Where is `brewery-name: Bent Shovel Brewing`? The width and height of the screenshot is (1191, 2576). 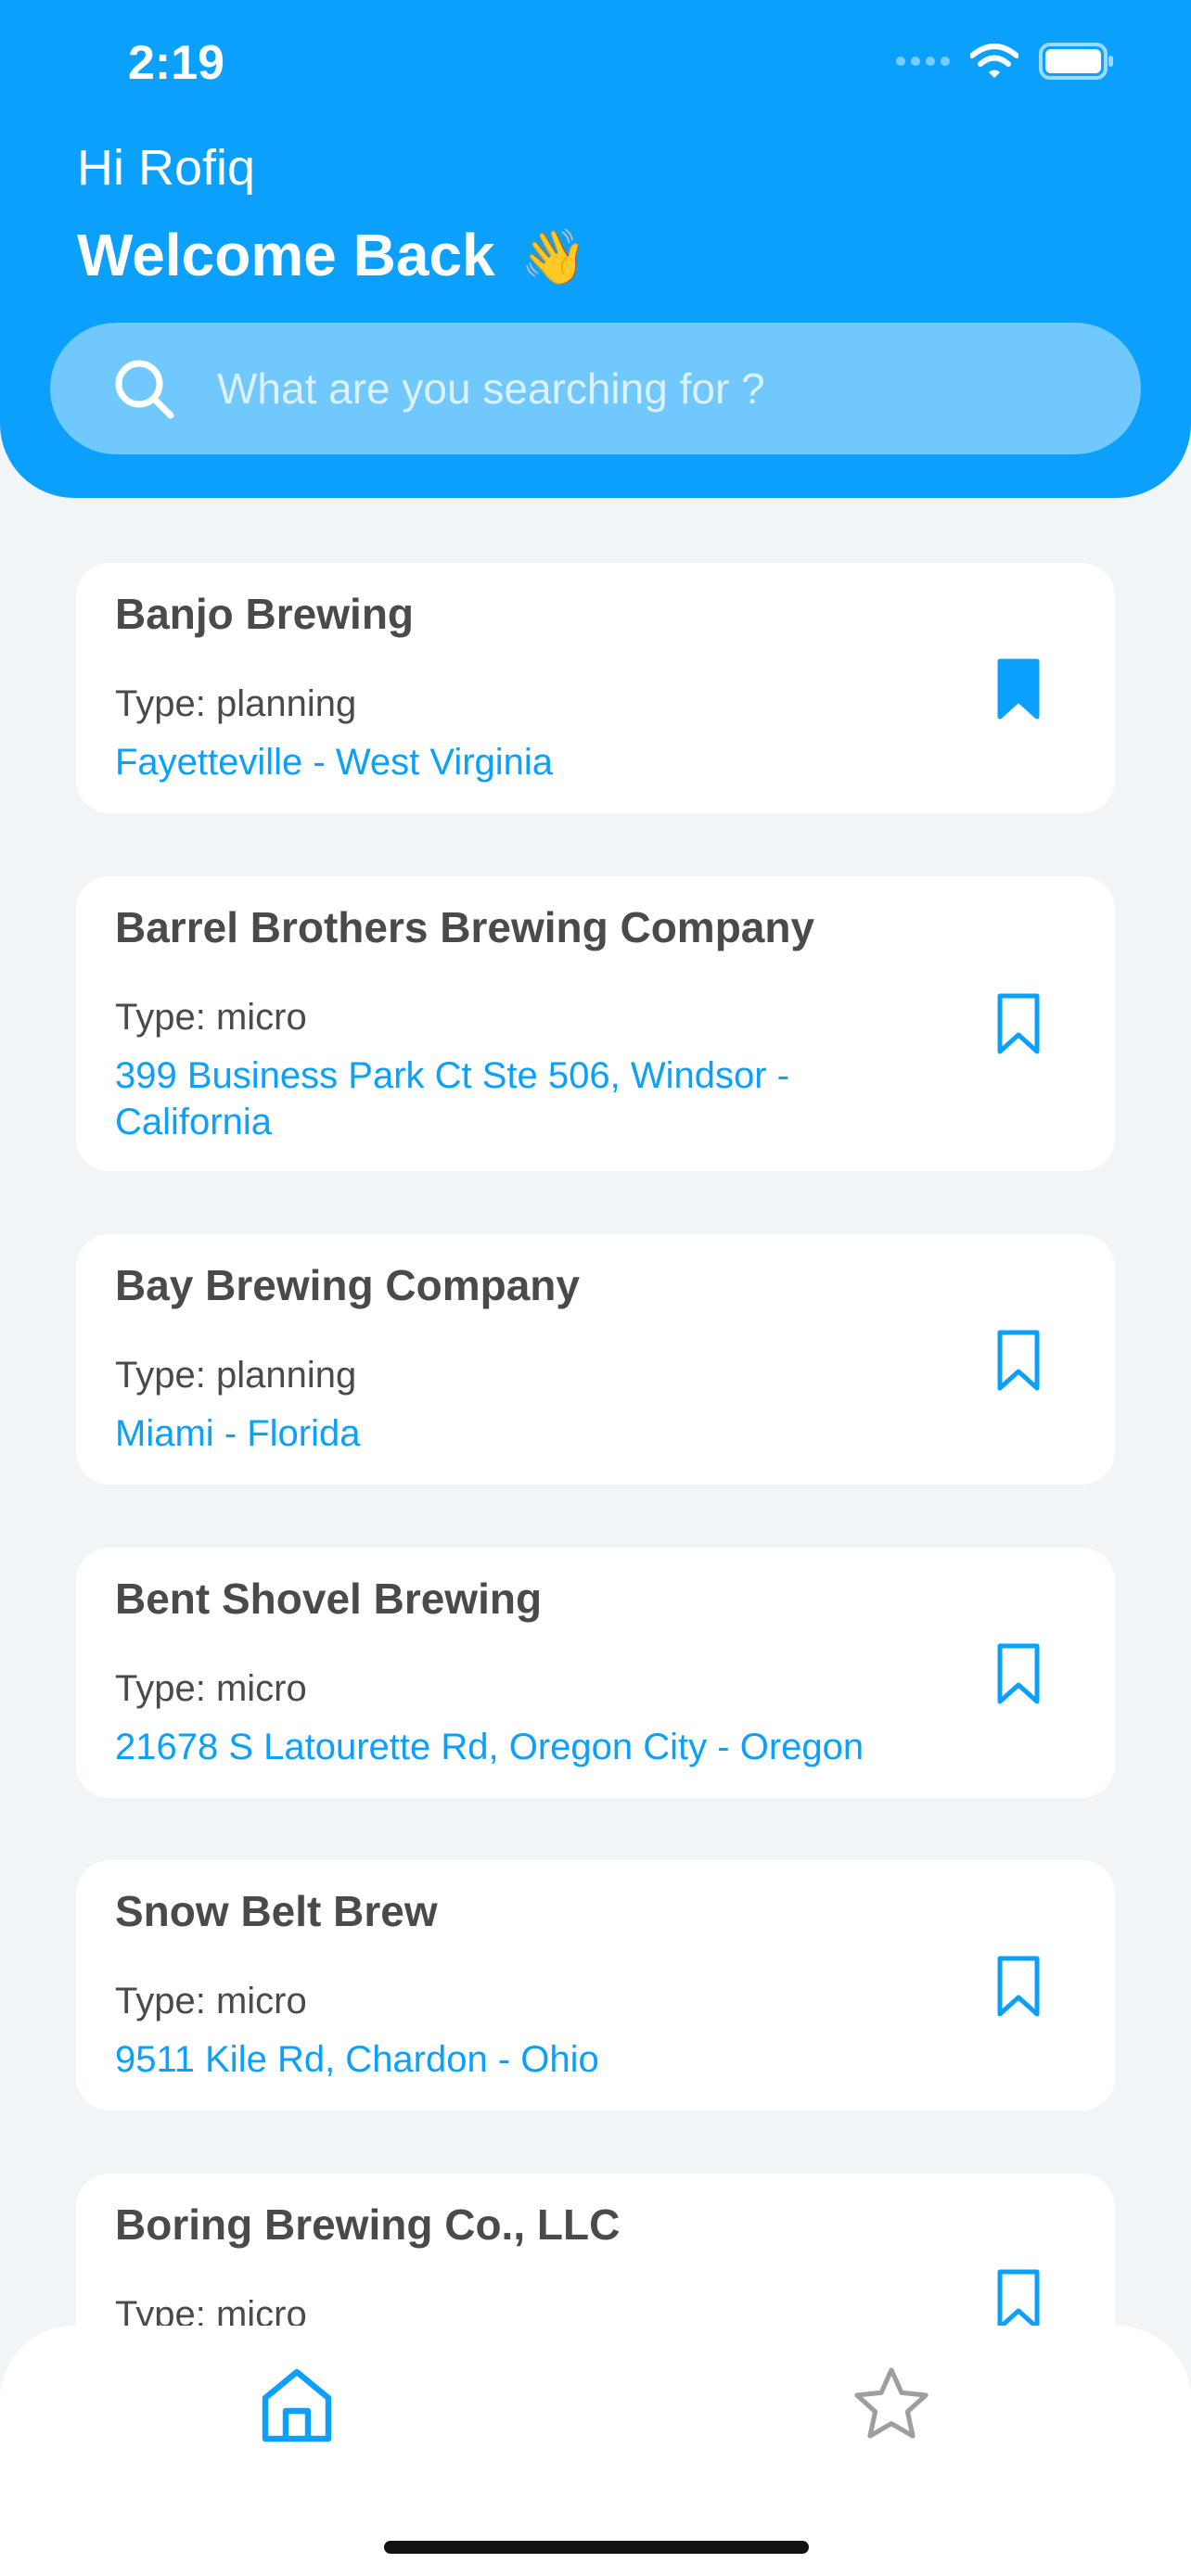 brewery-name: Bent Shovel Brewing is located at coordinates (329, 1599).